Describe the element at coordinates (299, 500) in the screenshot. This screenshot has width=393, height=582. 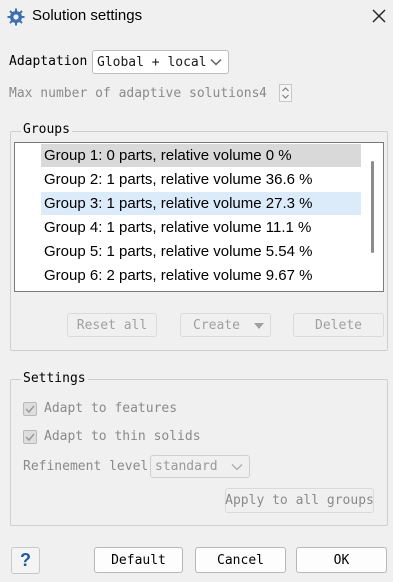
I see `apply-all-groups-button: Apply to all groups` at that location.